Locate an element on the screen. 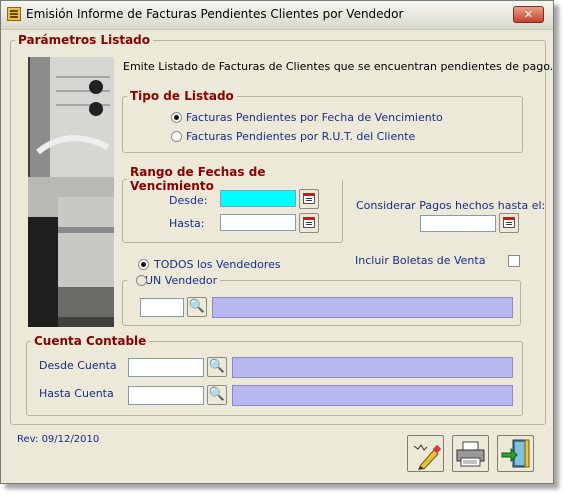 The height and width of the screenshot is (495, 563). calendar-pagos-button is located at coordinates (509, 223).